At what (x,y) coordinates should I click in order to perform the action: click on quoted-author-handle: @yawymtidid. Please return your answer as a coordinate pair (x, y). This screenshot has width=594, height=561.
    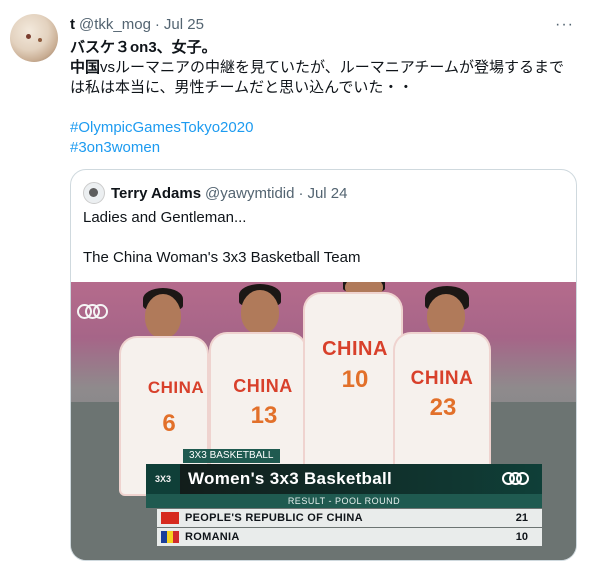
    Looking at the image, I should click on (249, 193).